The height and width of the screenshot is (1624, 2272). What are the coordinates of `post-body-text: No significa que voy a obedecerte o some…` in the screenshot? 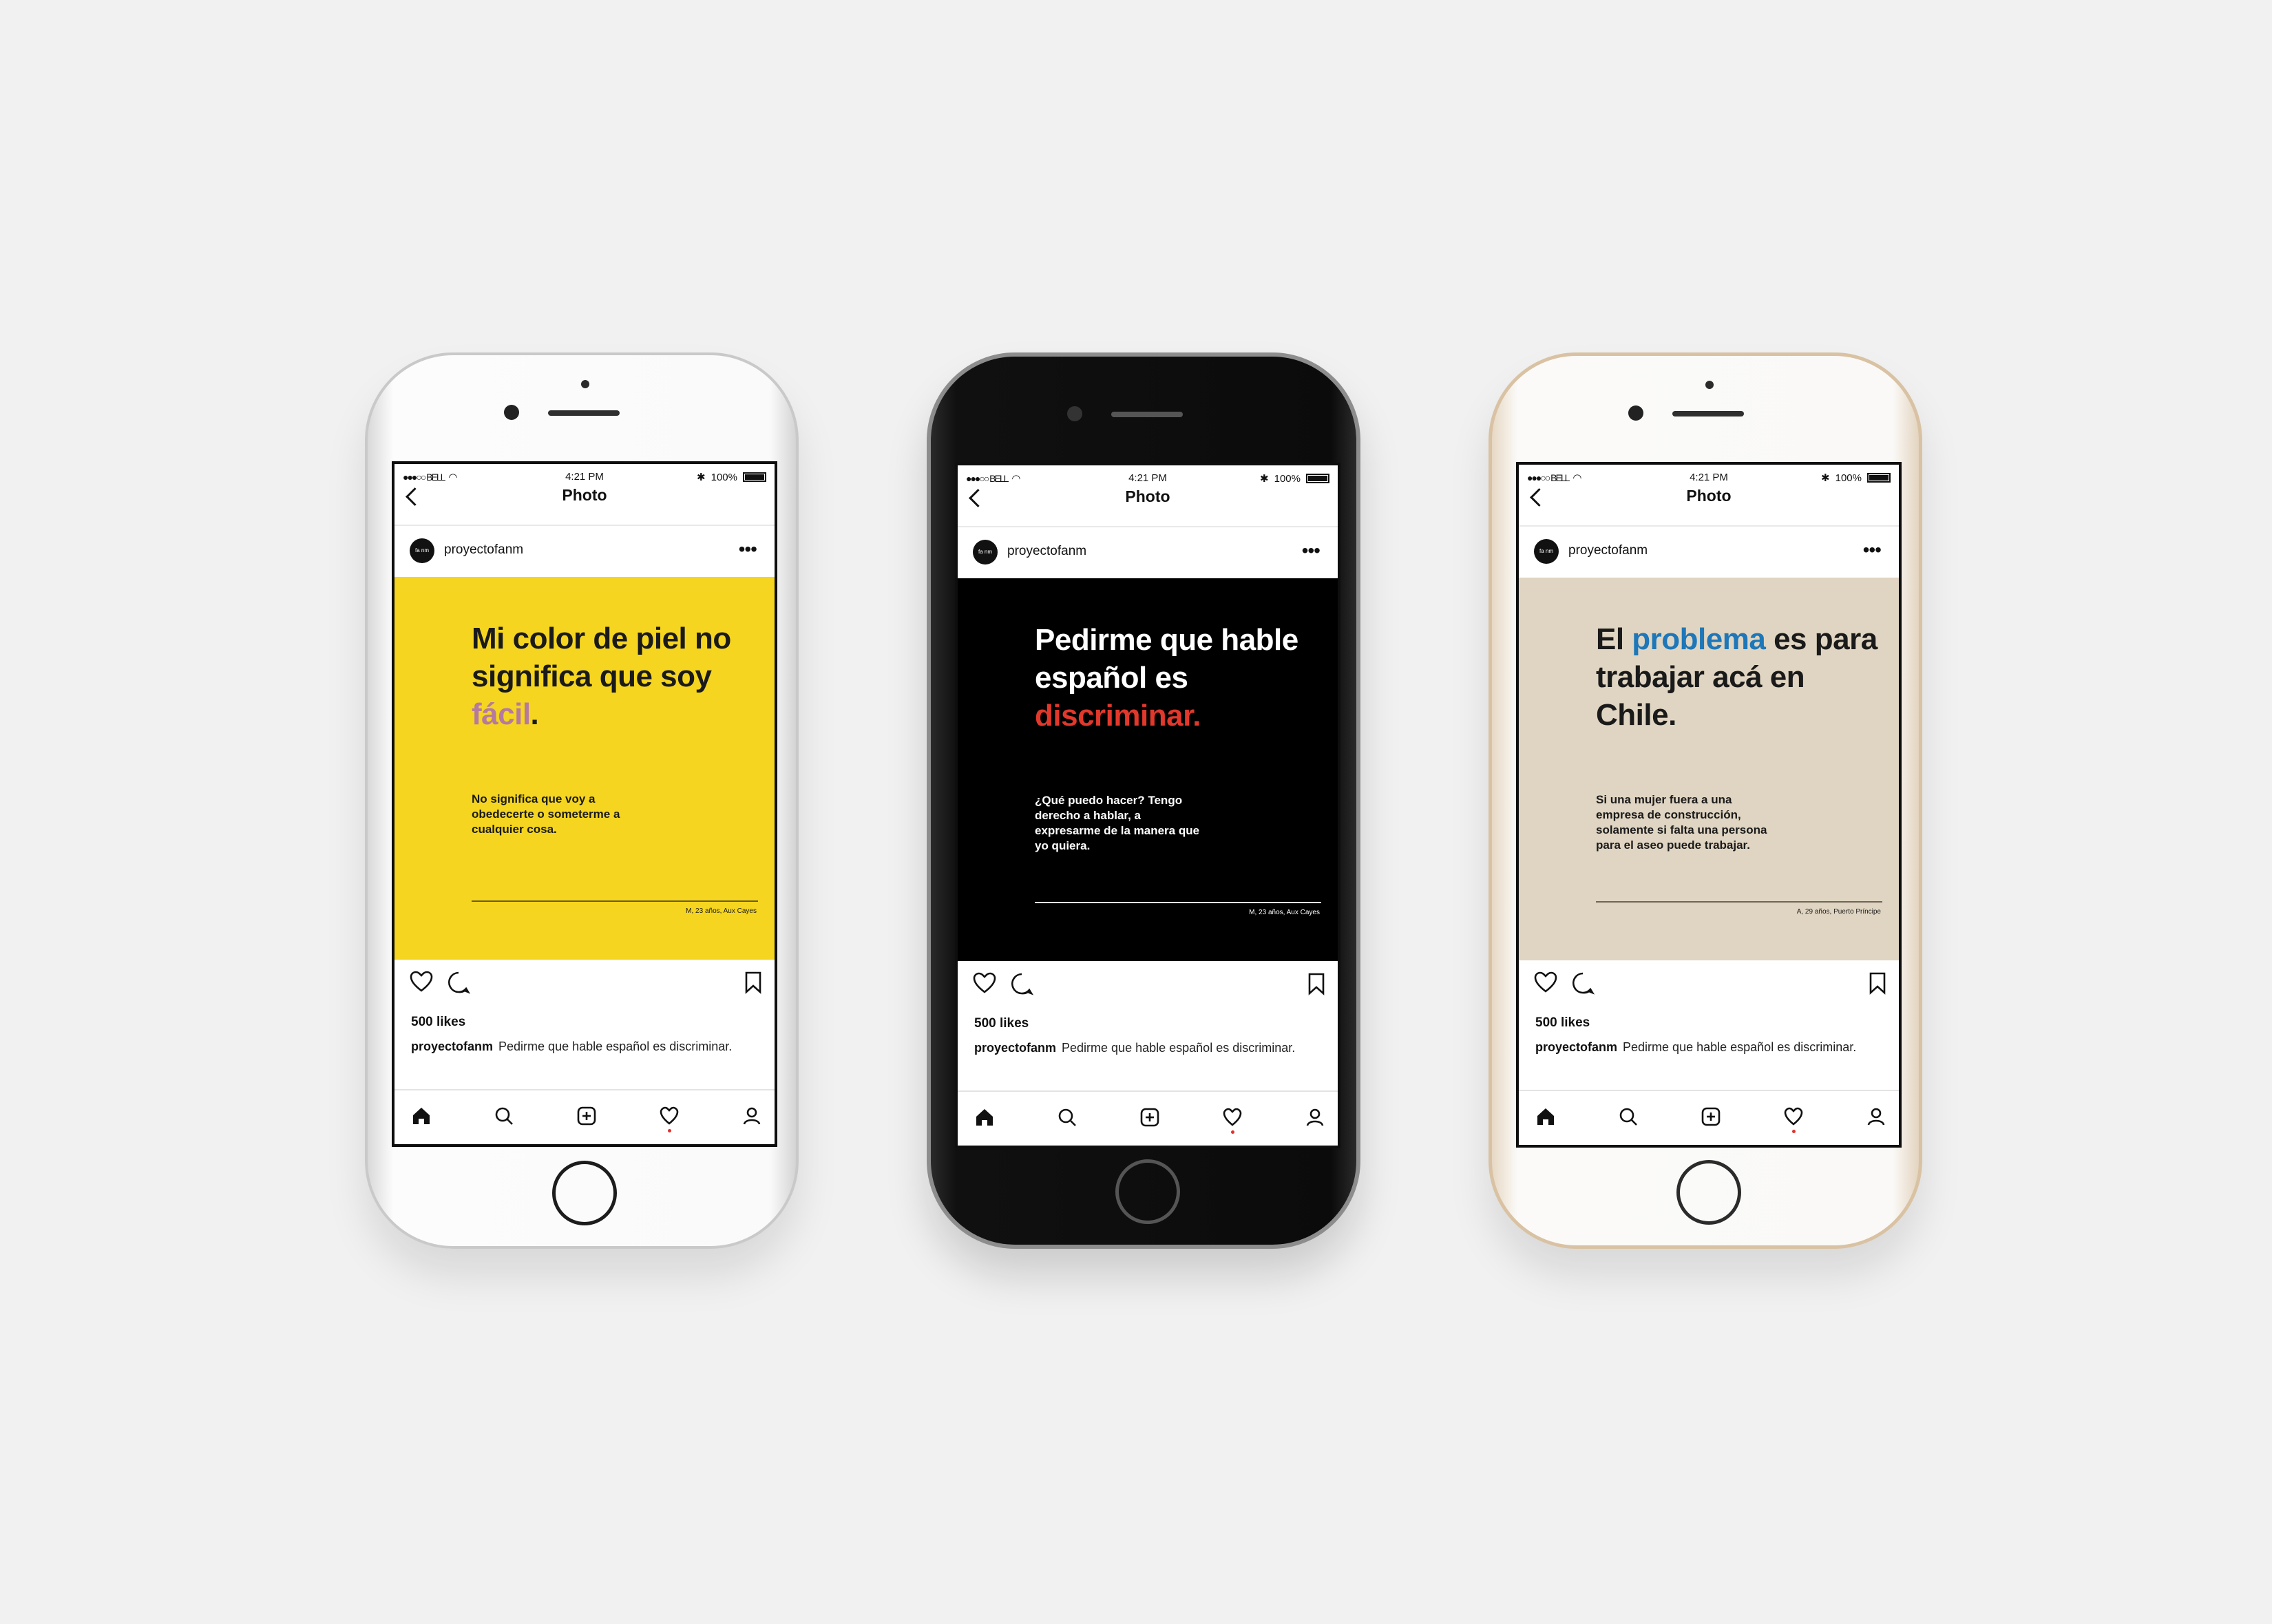 It's located at (546, 814).